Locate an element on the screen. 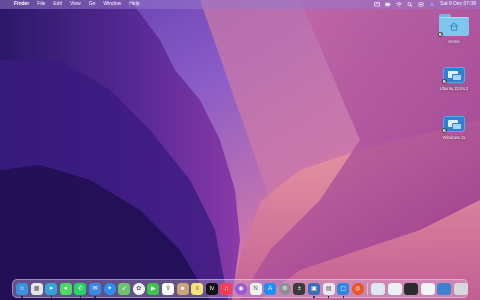 This screenshot has height=300, width=480. notes-icon: ≡ is located at coordinates (197, 289).